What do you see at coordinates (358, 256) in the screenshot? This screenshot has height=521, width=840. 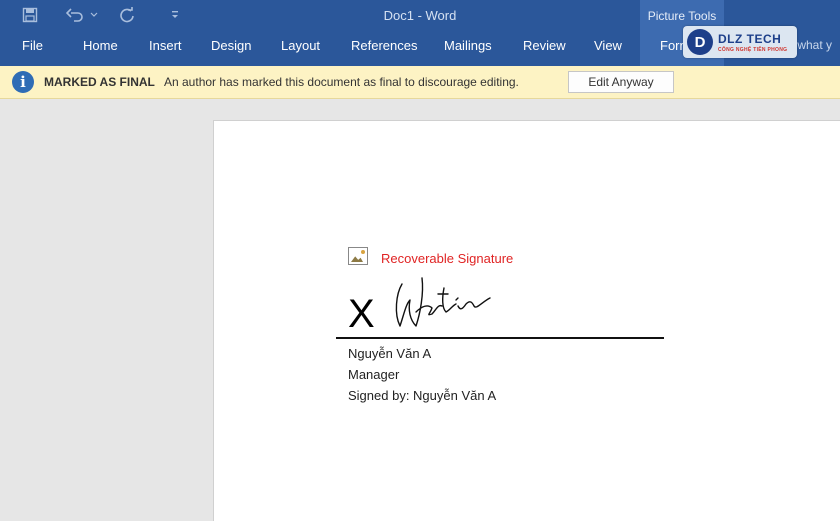 I see `picture-icon` at bounding box center [358, 256].